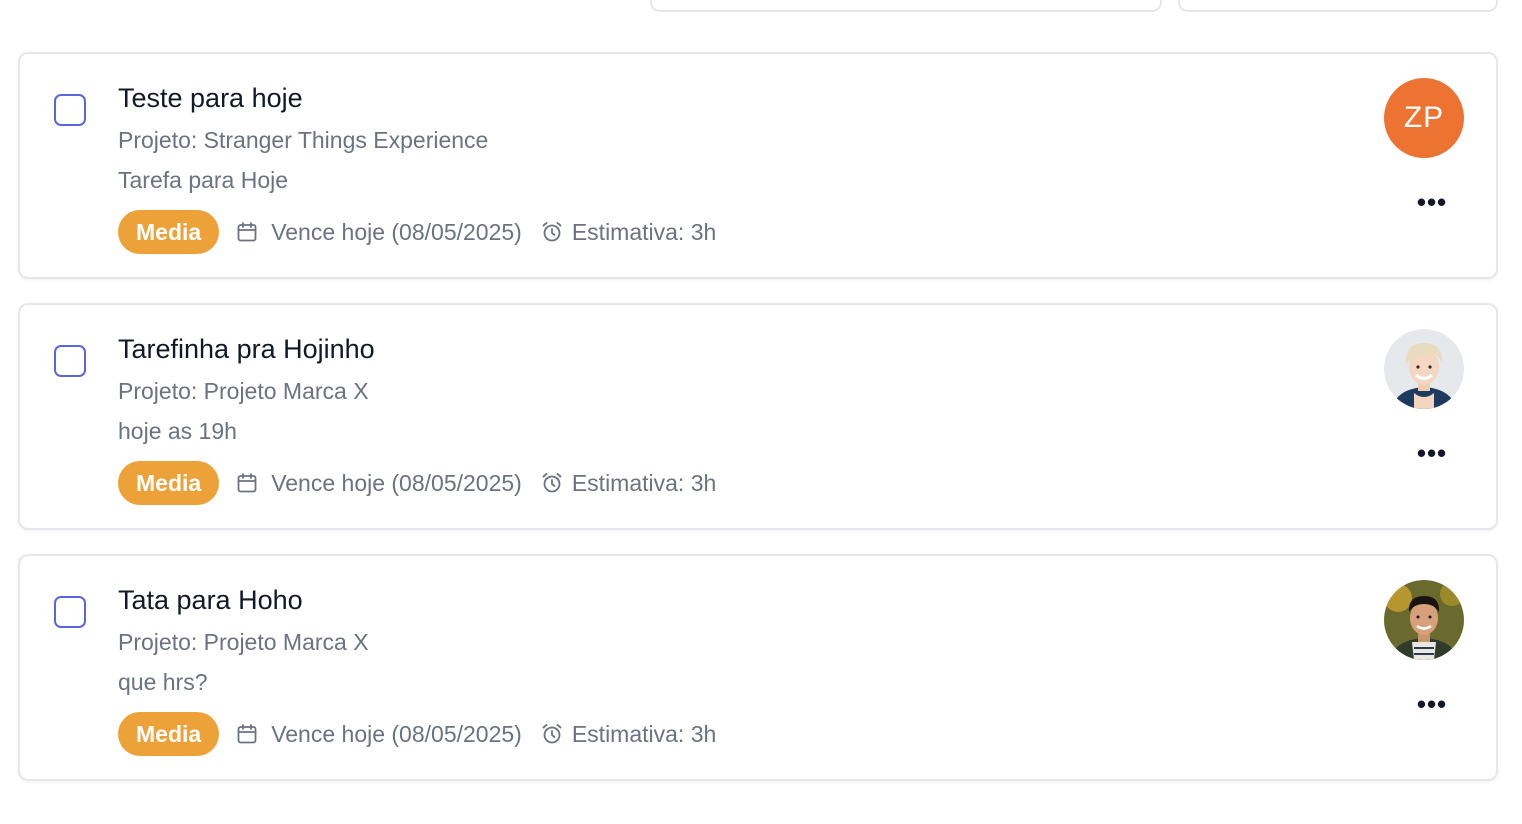 Image resolution: width=1522 pixels, height=824 pixels. Describe the element at coordinates (303, 140) in the screenshot. I see `task-project: Projeto: Stranger Things Experience` at that location.